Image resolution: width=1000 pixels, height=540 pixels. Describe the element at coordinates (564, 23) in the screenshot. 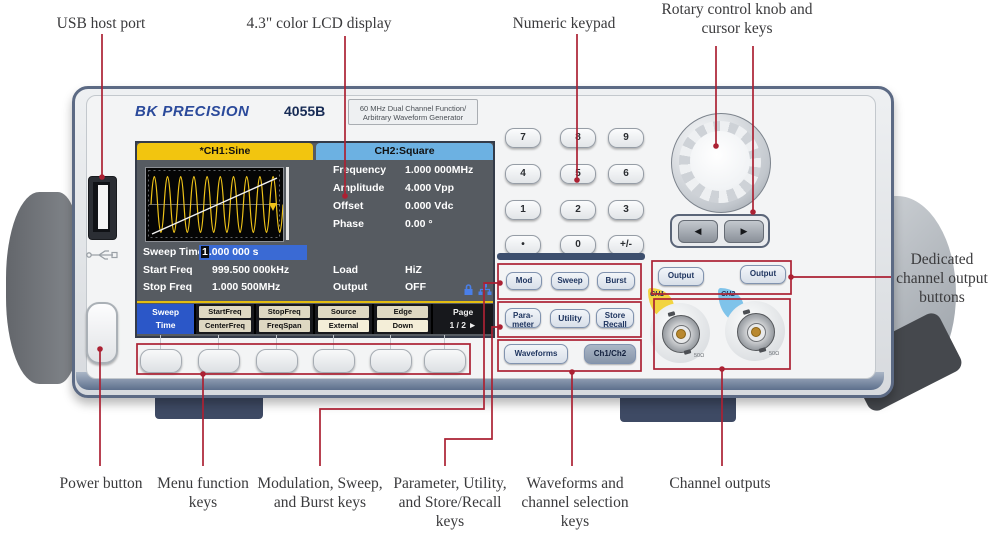

I see `callout-numeric-keypad: Numeric keypad` at that location.